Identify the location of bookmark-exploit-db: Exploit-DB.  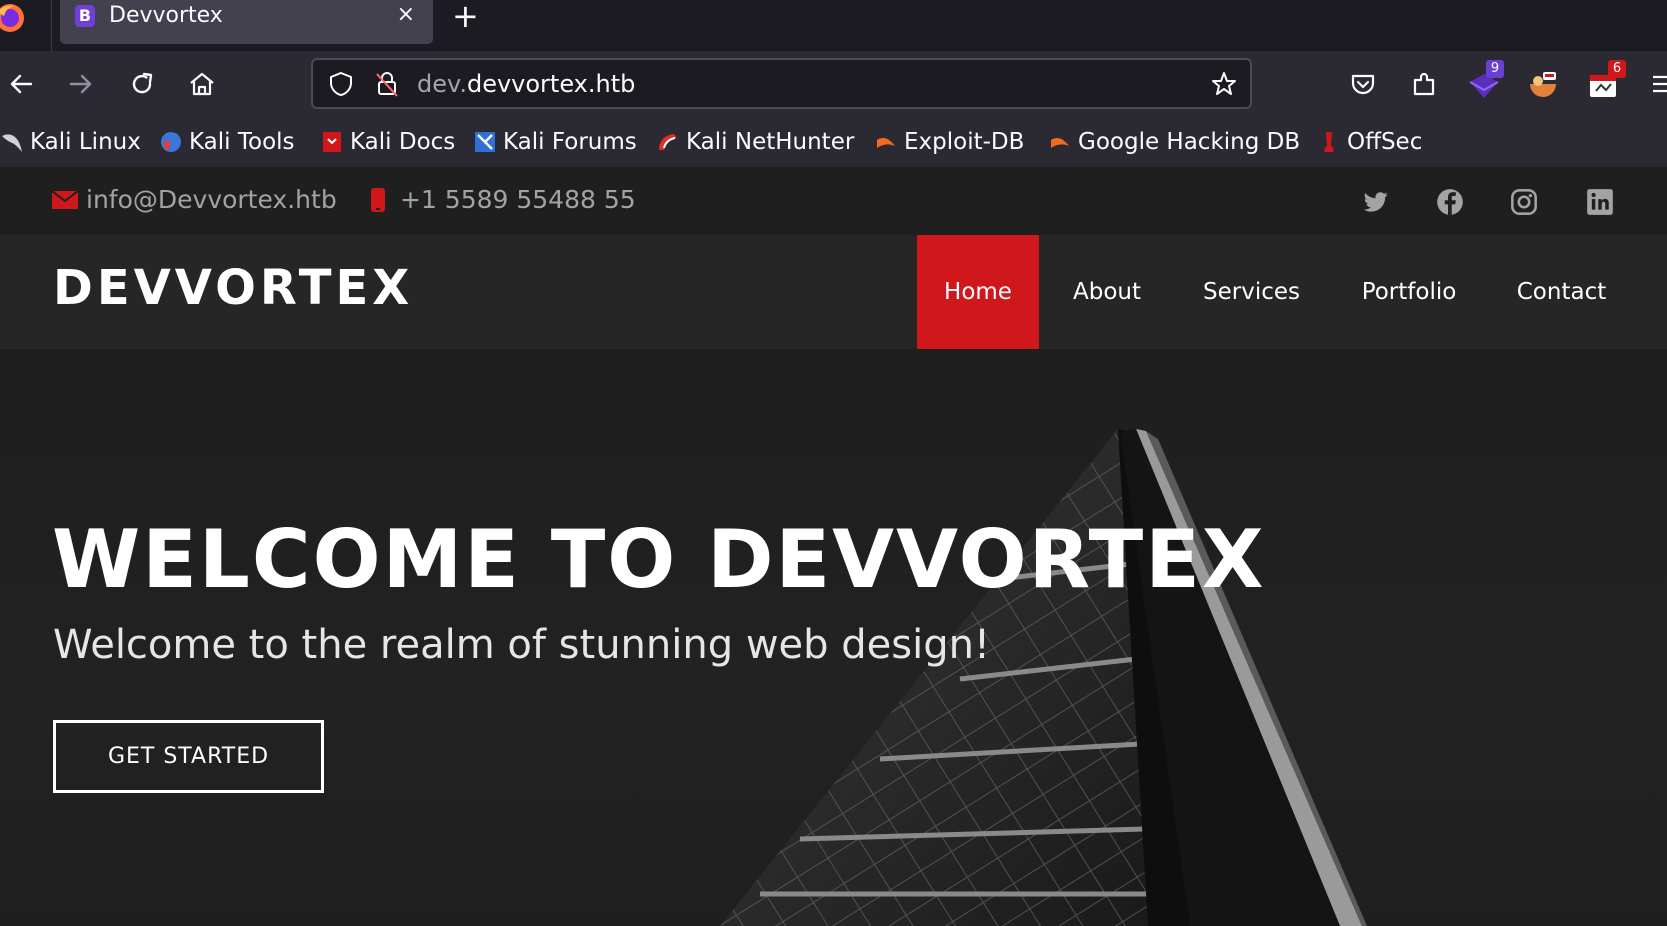
(949, 142).